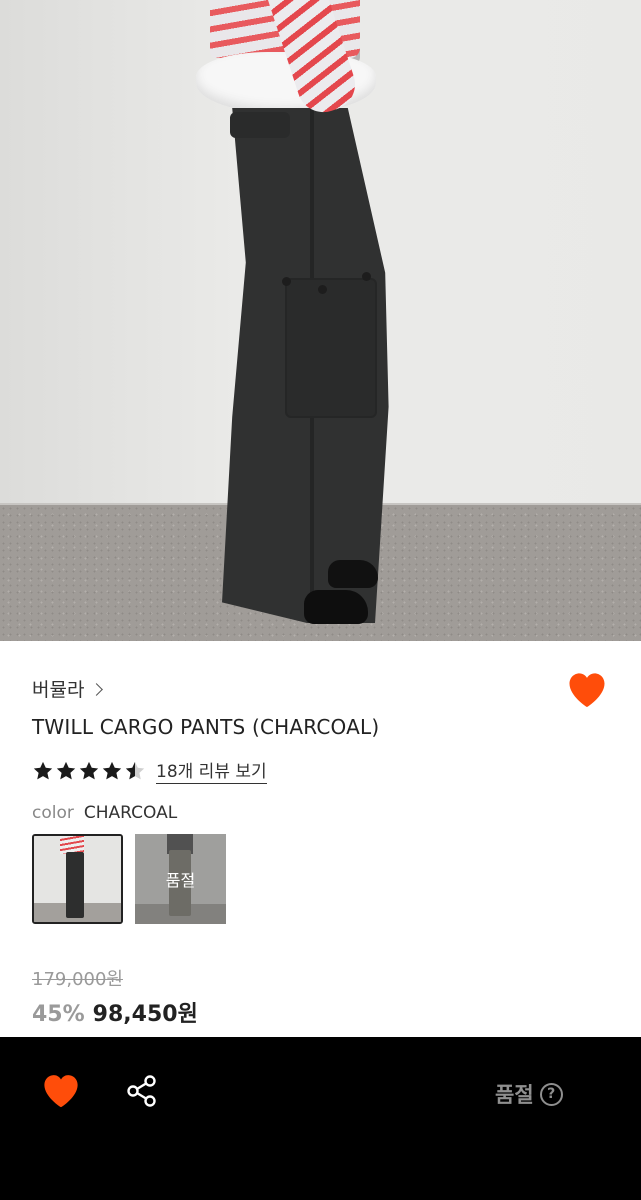 This screenshot has height=1200, width=641. Describe the element at coordinates (77, 879) in the screenshot. I see `color-swatch-charcoal` at that location.